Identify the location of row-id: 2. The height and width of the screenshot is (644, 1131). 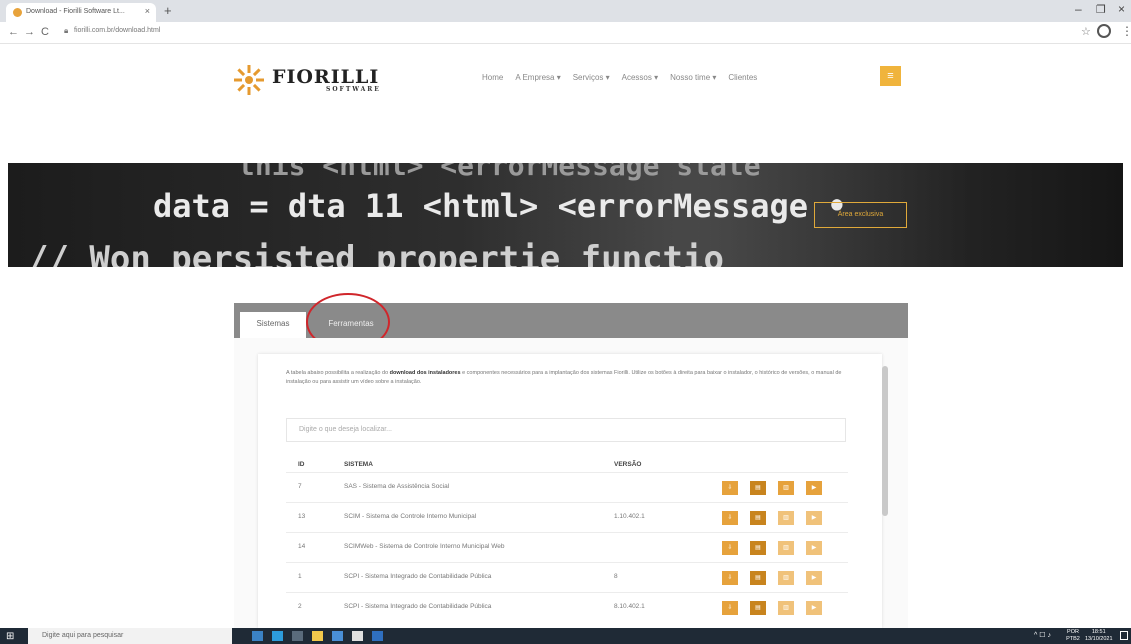
(300, 606).